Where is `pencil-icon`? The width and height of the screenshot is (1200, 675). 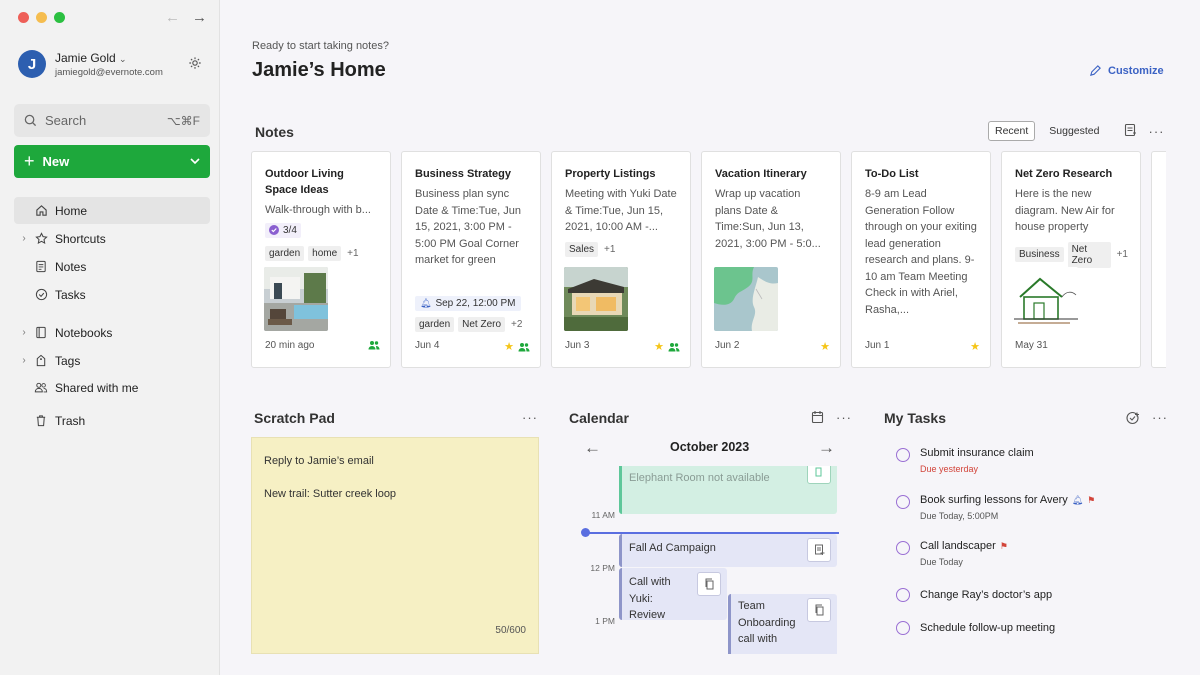
pencil-icon is located at coordinates (1095, 70).